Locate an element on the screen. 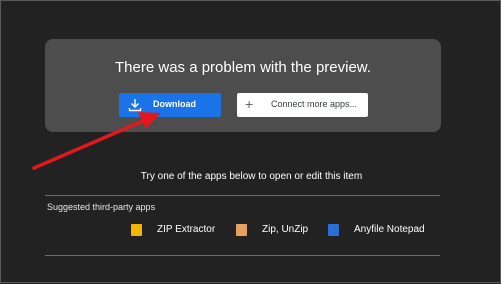 This screenshot has width=501, height=284. download-label: Download is located at coordinates (174, 104).